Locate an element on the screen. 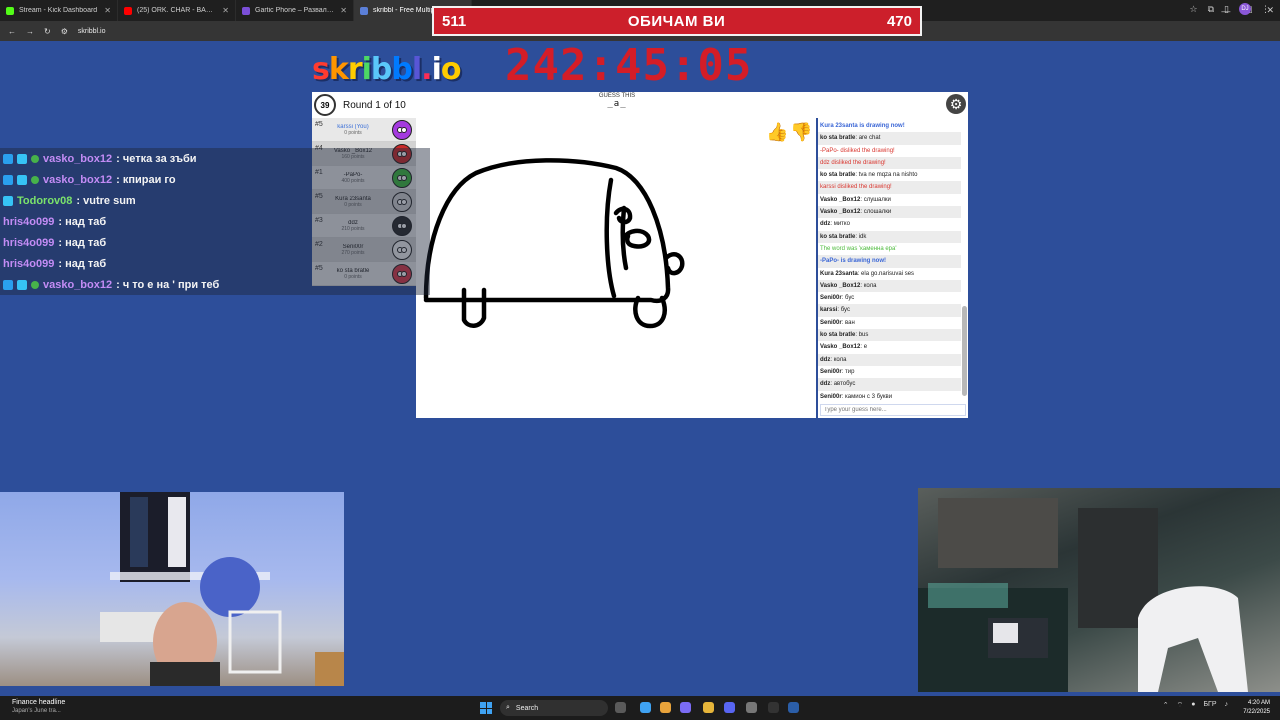 The image size is (1280, 720). rear-wheel-stroke is located at coordinates (474, 307).